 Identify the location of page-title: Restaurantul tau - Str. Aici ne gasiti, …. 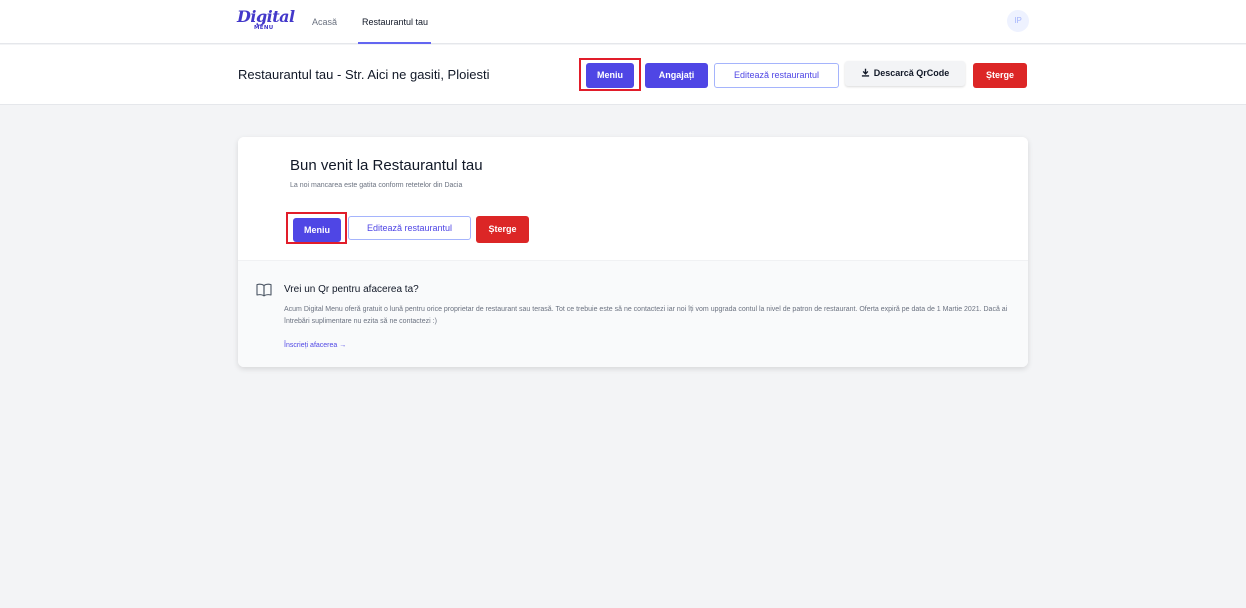
(364, 74).